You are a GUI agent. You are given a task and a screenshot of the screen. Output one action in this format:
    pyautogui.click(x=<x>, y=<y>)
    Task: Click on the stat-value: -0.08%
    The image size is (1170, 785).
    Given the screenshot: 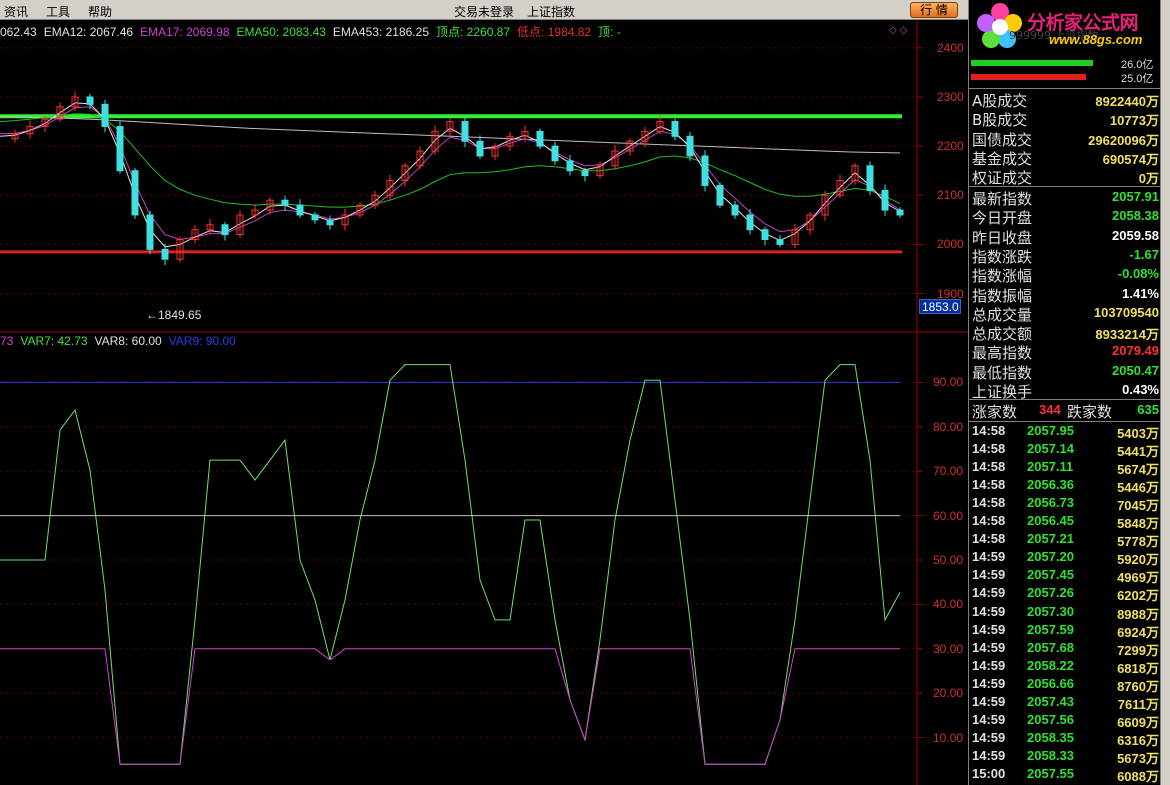 What is the action you would take?
    pyautogui.click(x=1138, y=274)
    